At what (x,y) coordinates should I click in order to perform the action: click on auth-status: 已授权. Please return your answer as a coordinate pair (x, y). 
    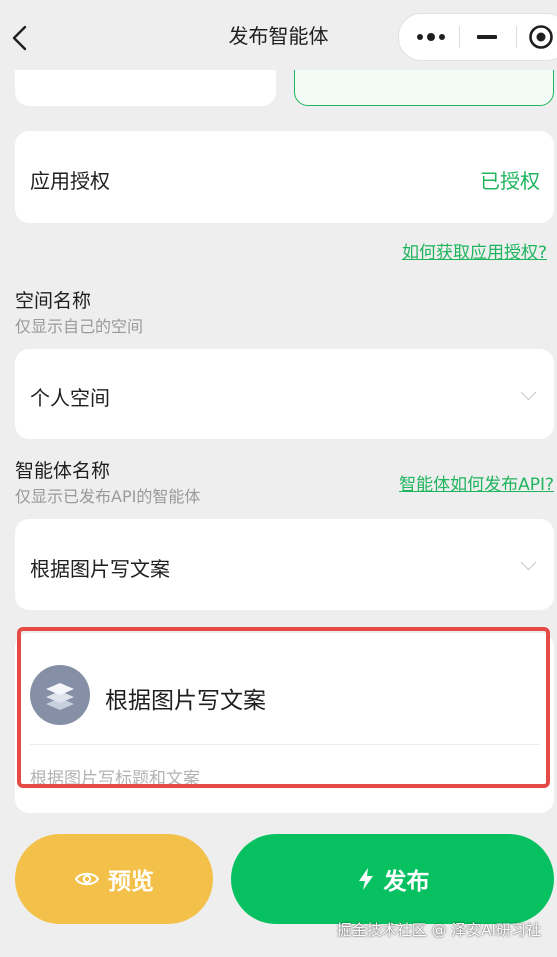
    Looking at the image, I should click on (510, 181).